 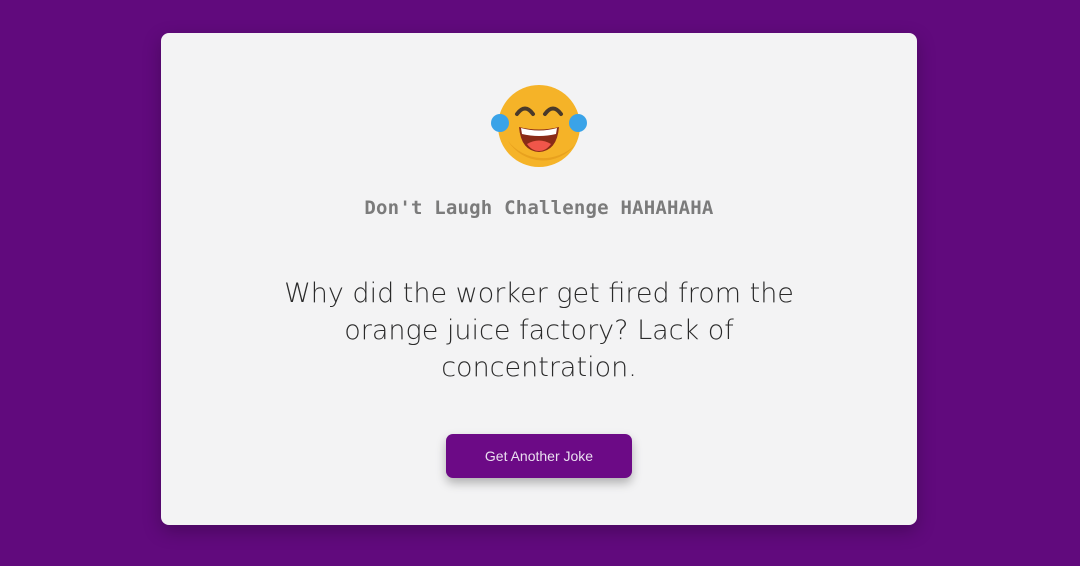 I want to click on emoji-face, so click(x=539, y=126).